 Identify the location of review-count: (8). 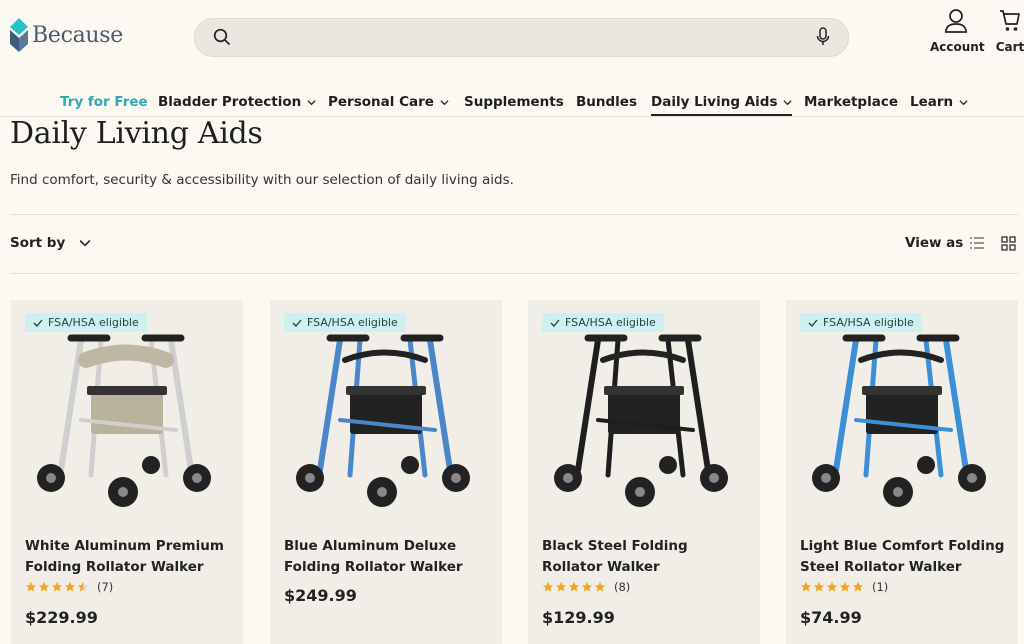
(622, 587).